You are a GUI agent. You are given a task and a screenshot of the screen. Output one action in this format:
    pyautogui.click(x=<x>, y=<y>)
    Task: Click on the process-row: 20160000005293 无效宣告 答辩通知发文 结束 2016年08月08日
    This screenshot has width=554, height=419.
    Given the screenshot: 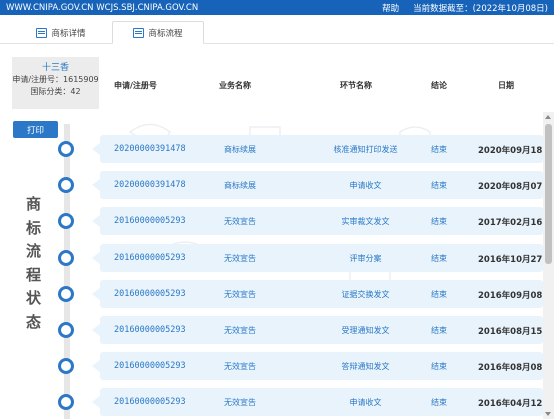 What is the action you would take?
    pyautogui.click(x=321, y=366)
    